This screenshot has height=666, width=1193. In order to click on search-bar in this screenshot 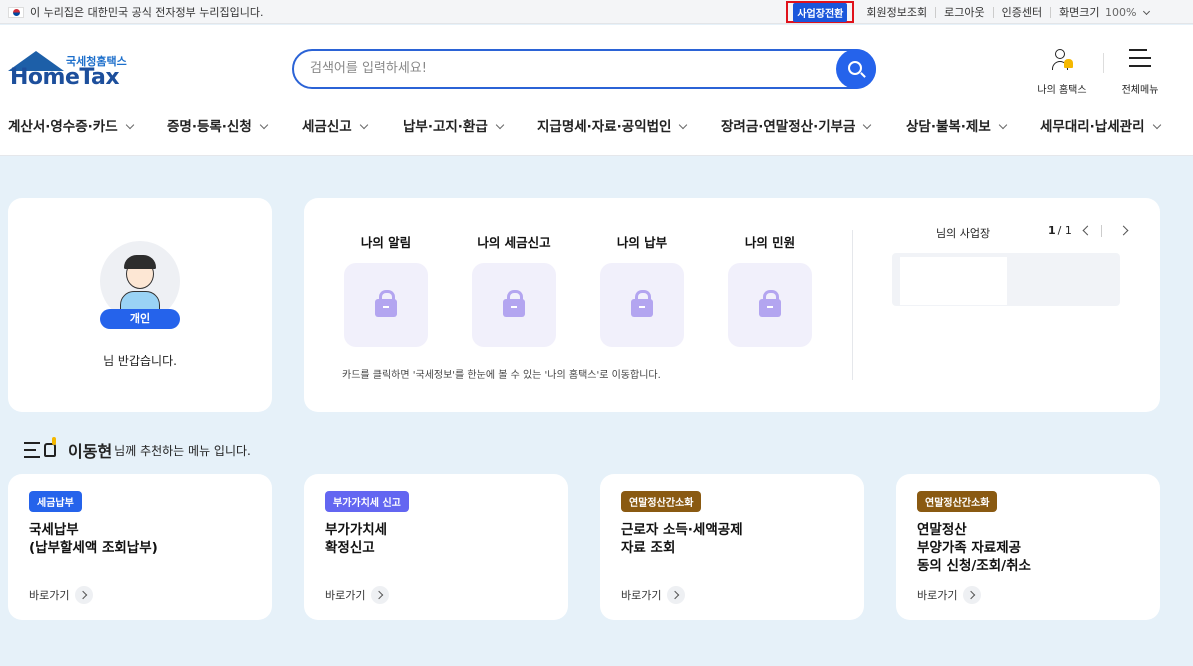, I will do `click(584, 69)`.